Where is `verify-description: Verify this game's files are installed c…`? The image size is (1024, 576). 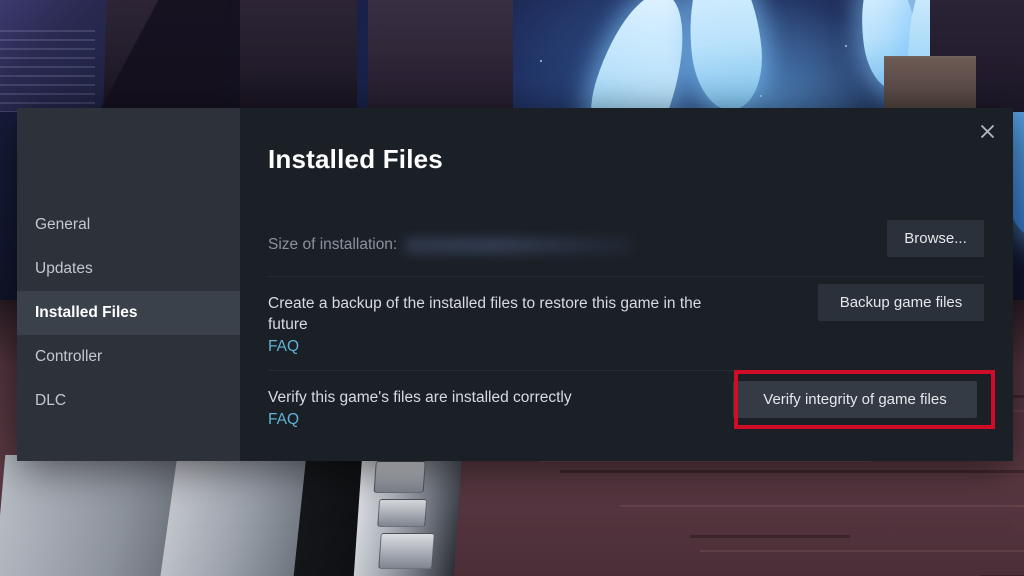 verify-description: Verify this game's files are installed c… is located at coordinates (420, 397).